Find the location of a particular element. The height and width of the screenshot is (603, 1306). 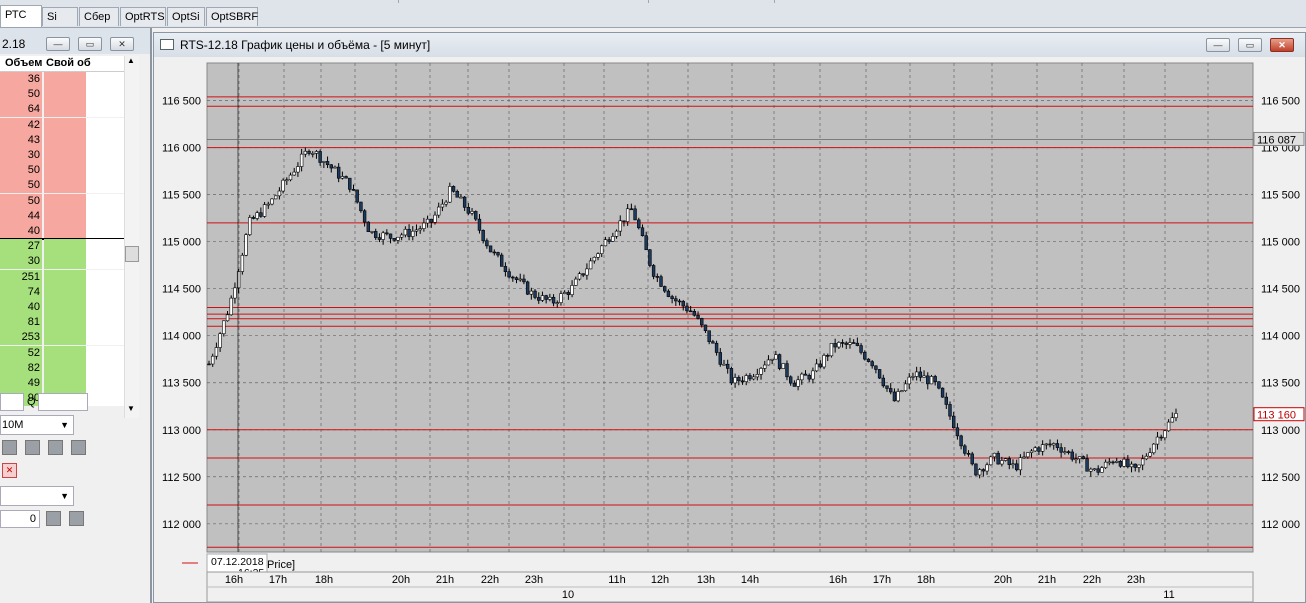

sell-tool-icon is located at coordinates (32, 447).